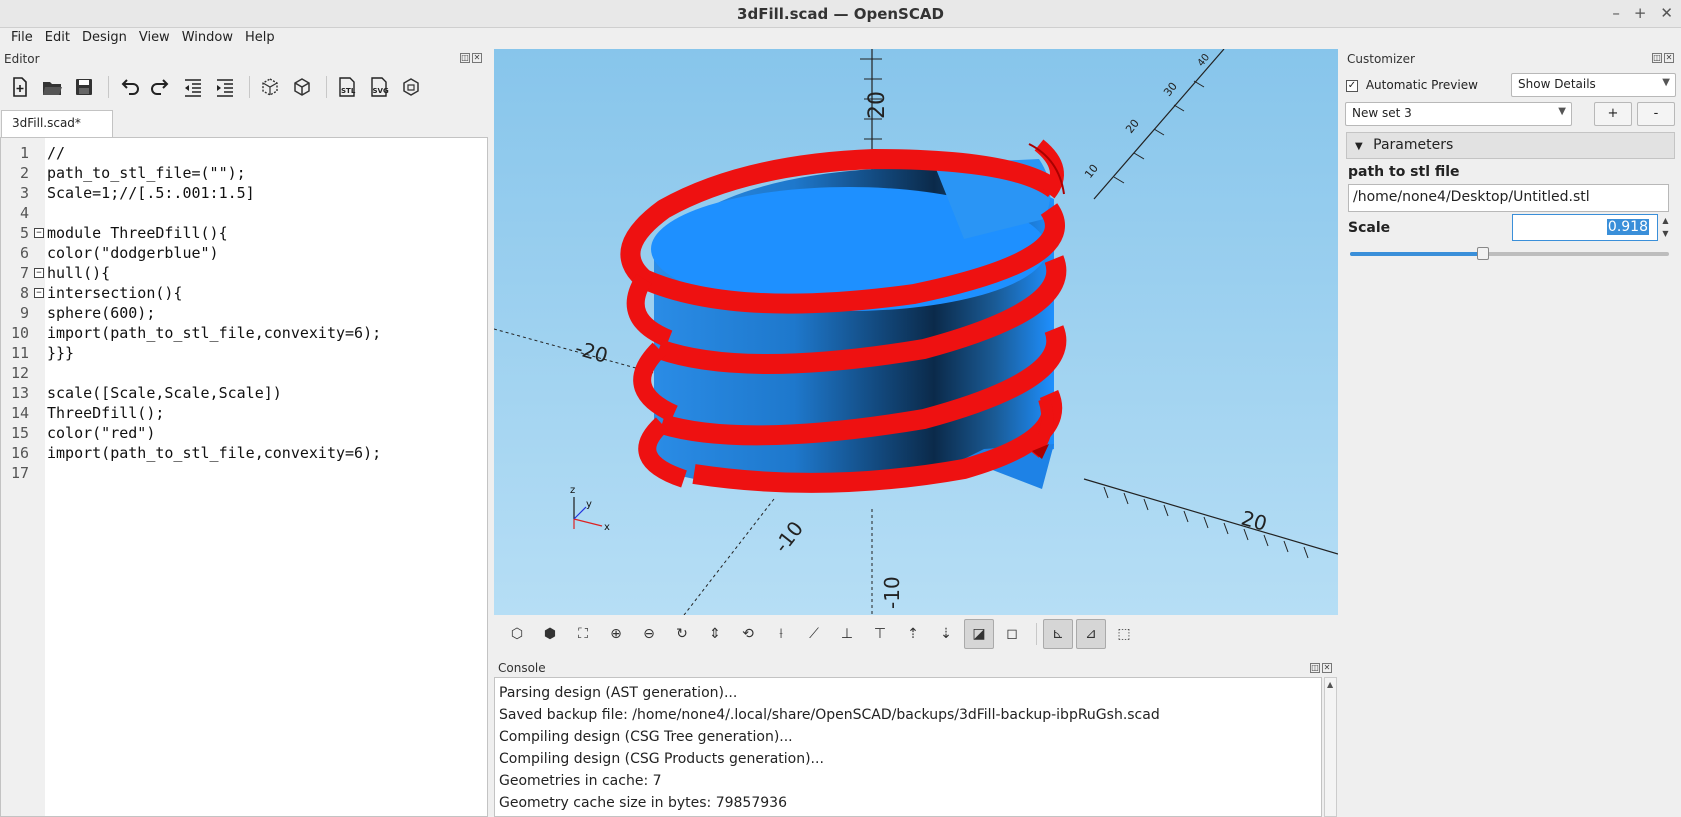 The width and height of the screenshot is (1681, 817). Describe the element at coordinates (1585, 227) in the screenshot. I see `scale-spinbox: 0.918` at that location.